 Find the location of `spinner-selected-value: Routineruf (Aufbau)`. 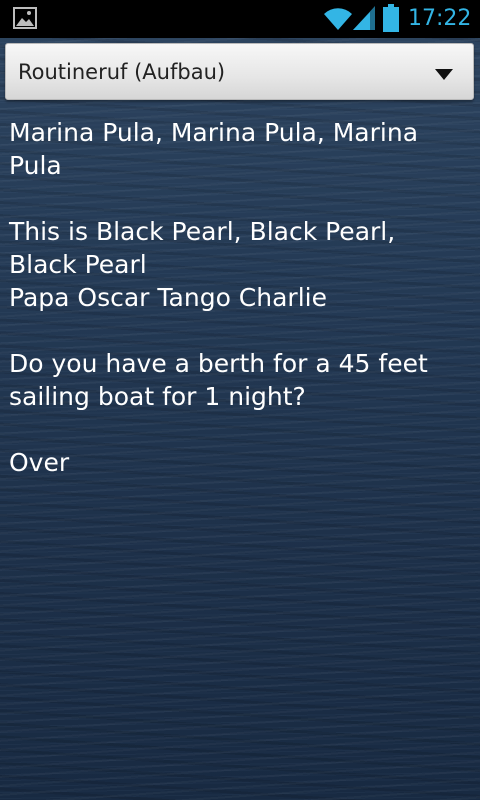

spinner-selected-value: Routineruf (Aufbau) is located at coordinates (122, 72).